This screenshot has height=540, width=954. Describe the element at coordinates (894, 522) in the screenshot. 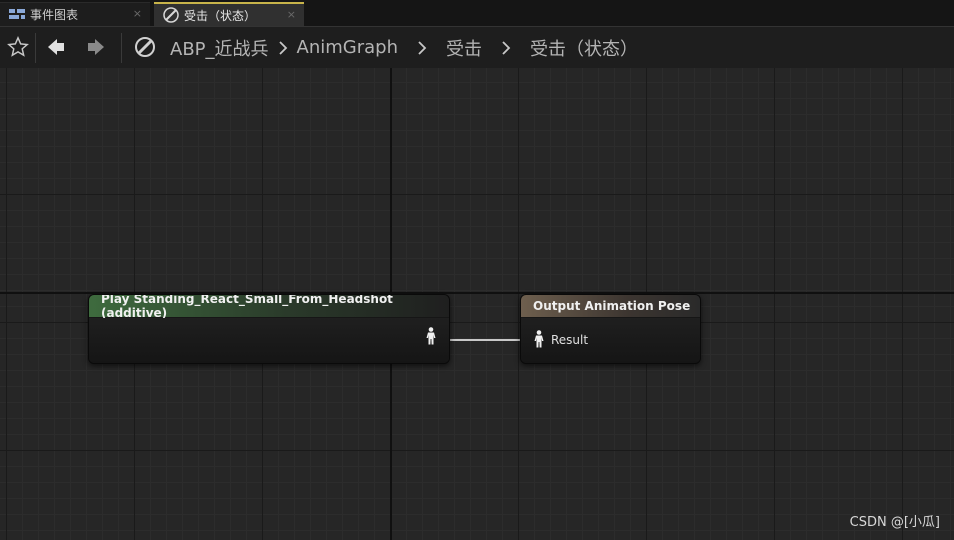

I see `watermark: CSDN @[小瓜]` at that location.